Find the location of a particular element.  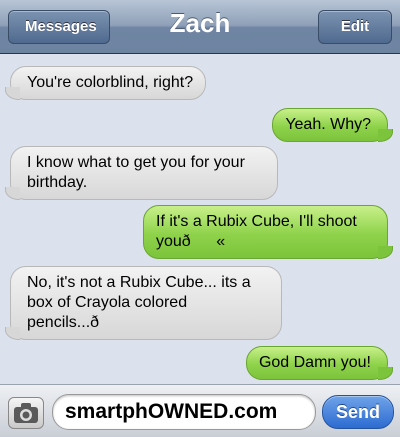

message-composer: smartphOWNED.com Send is located at coordinates (200, 410).